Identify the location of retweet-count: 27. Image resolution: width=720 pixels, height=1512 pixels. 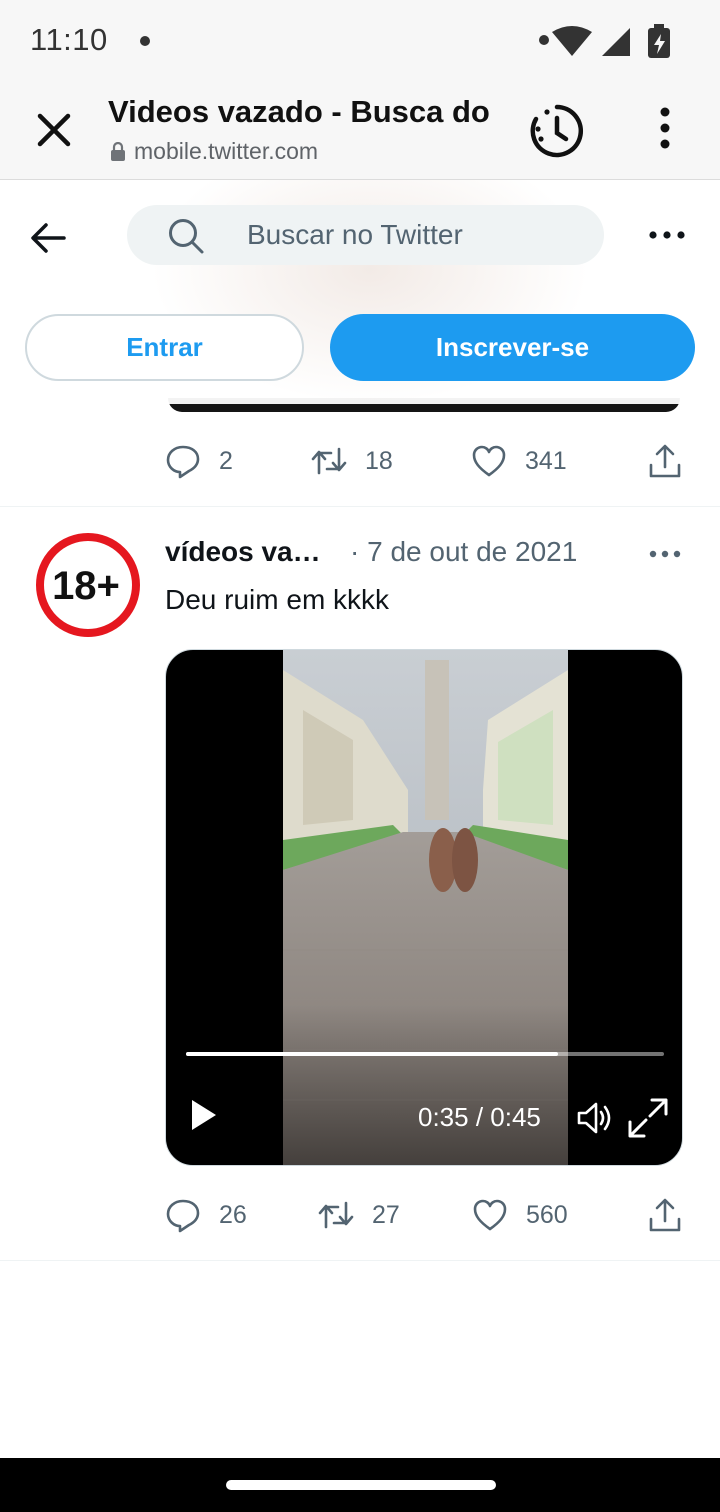
(386, 1214).